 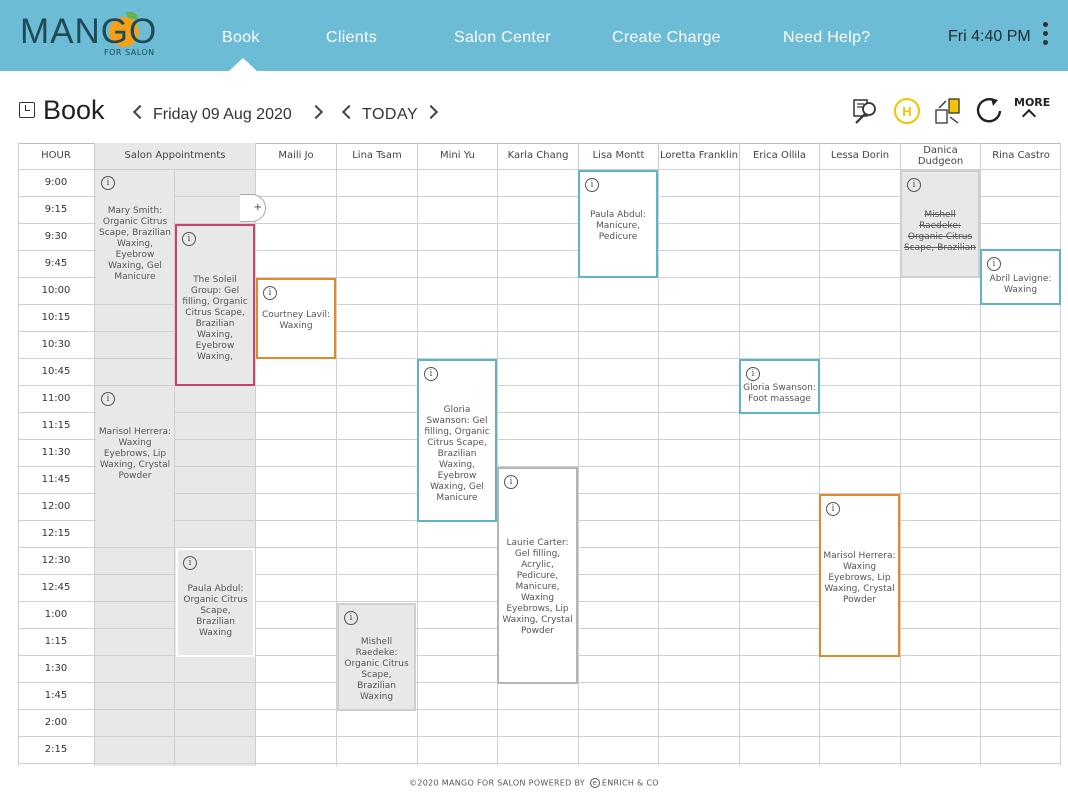 I want to click on nav-need-help: Need Help?, so click(x=827, y=38).